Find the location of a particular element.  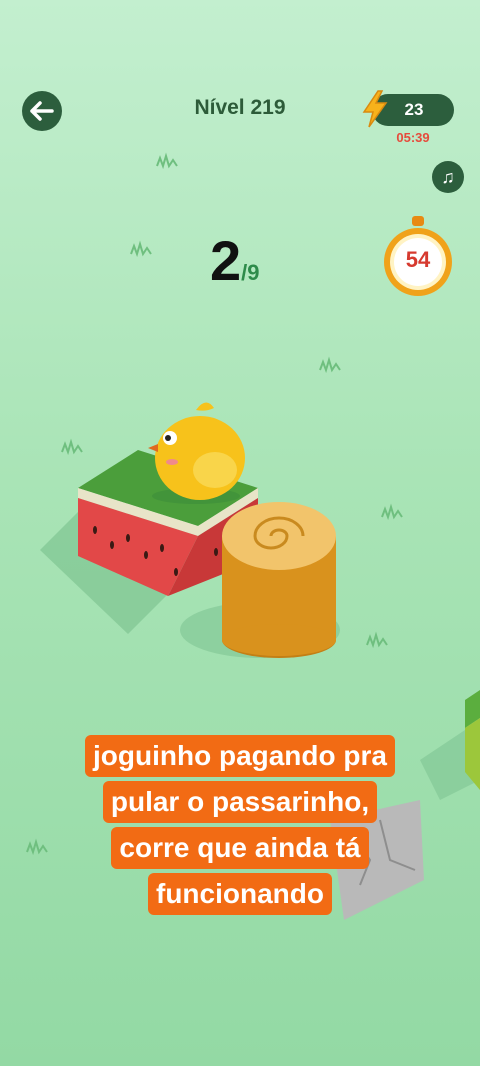

progress-current: 2 is located at coordinates (226, 260).